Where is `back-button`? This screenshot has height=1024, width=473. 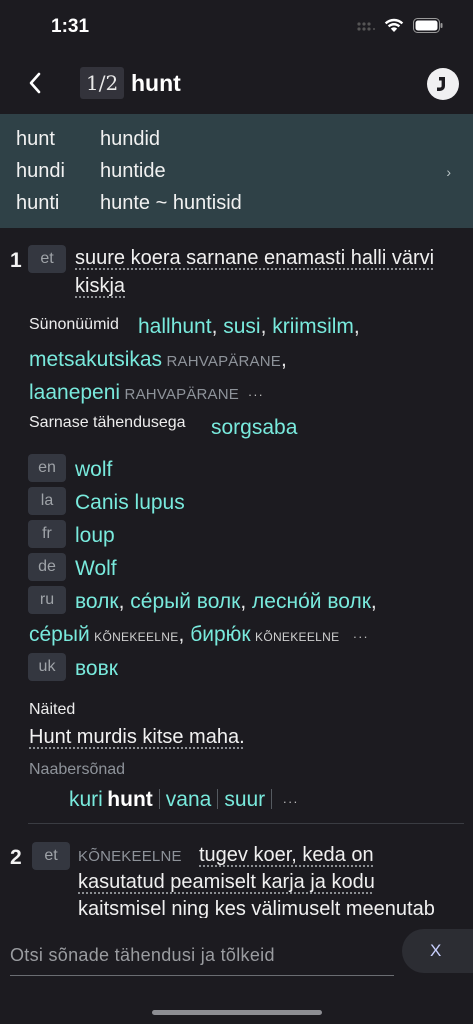 back-button is located at coordinates (35, 83).